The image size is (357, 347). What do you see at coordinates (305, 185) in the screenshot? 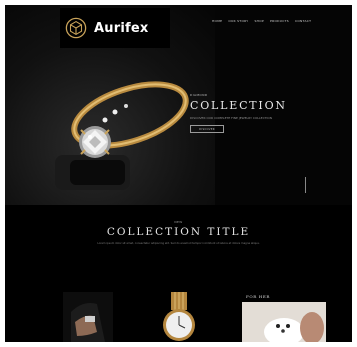
I see `scroll-indicator` at bounding box center [305, 185].